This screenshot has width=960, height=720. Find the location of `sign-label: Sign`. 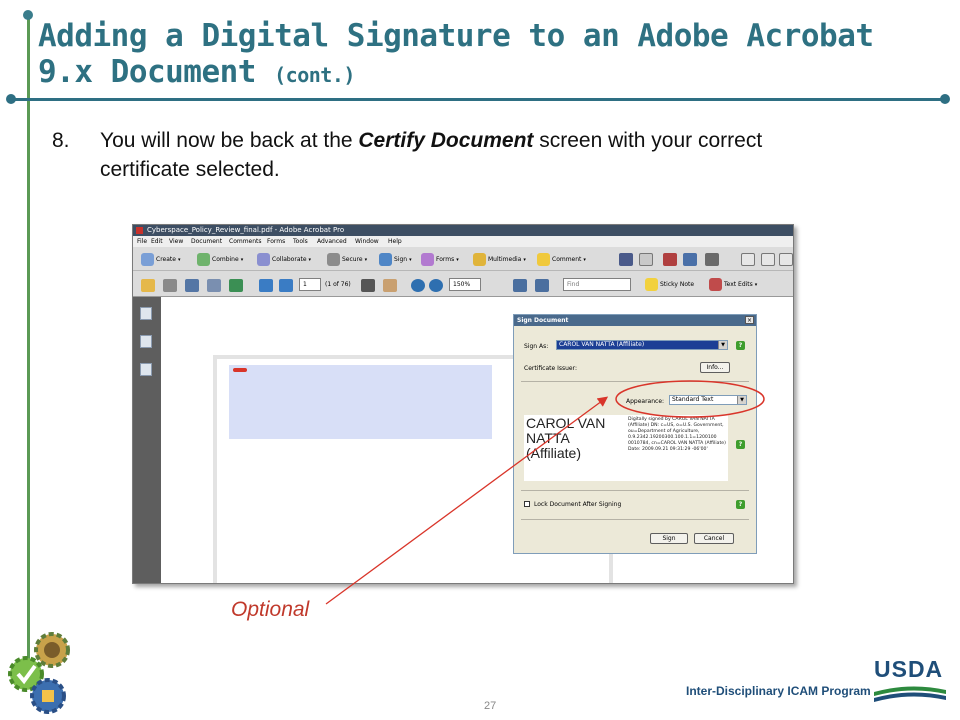

sign-label: Sign is located at coordinates (401, 259).